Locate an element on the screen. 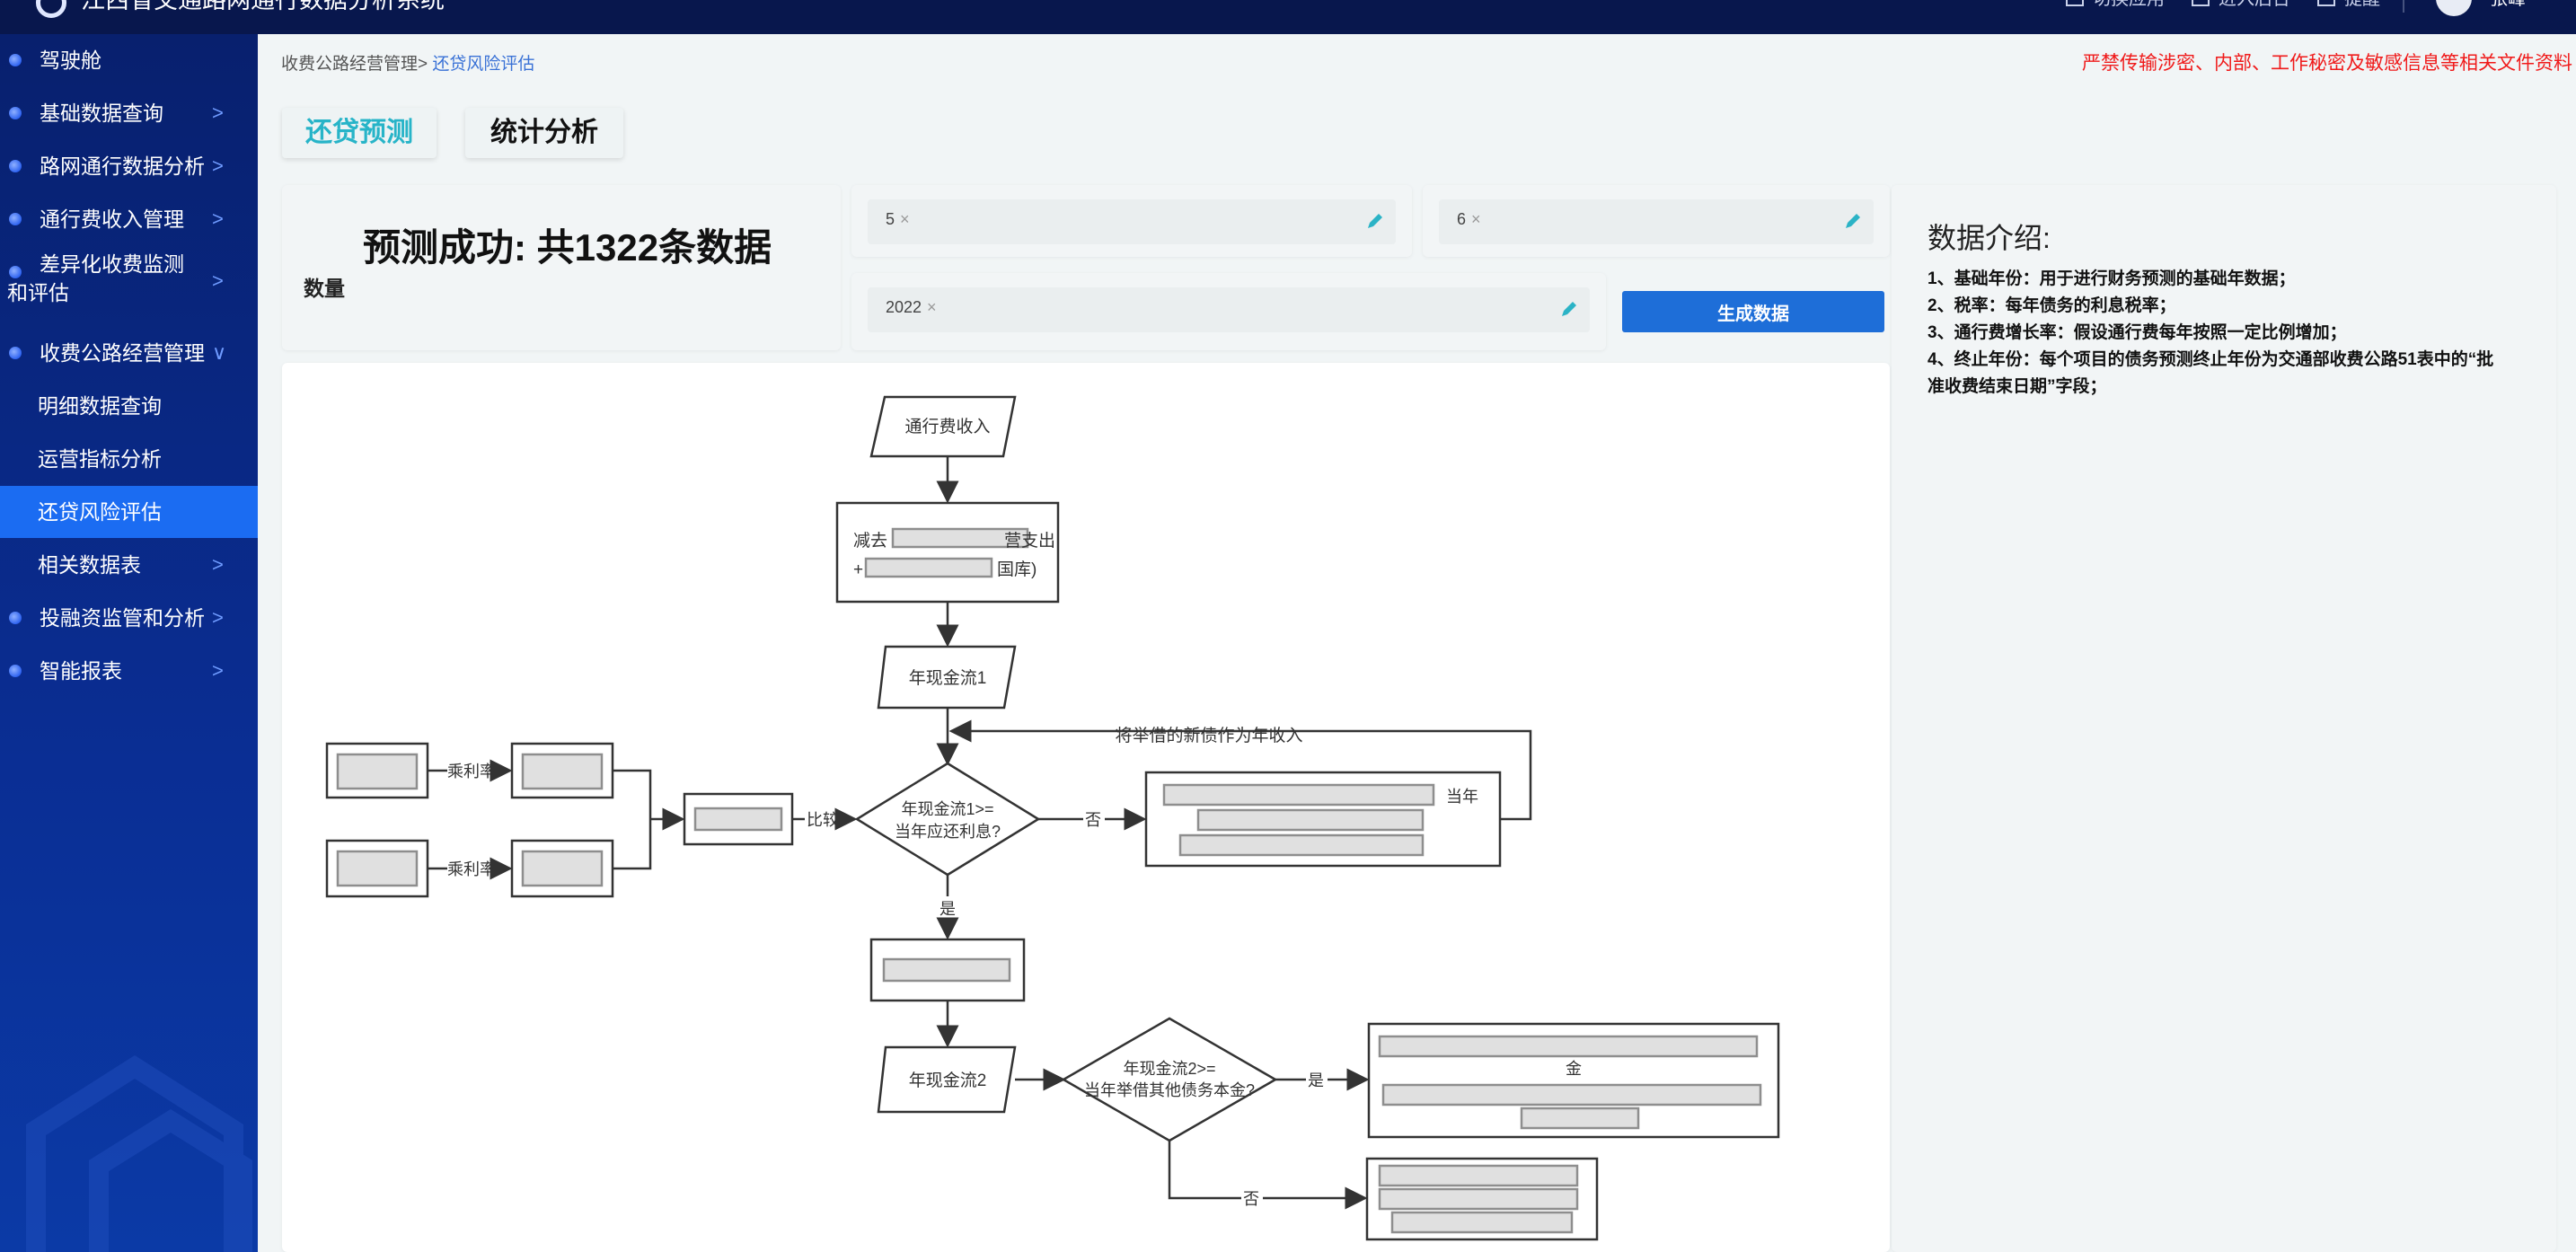 The width and height of the screenshot is (2576, 1252). top-bar: 江西省交通路网通行数据分析系统 切换应用 进入后台 提醒 张峰 is located at coordinates (1288, 17).